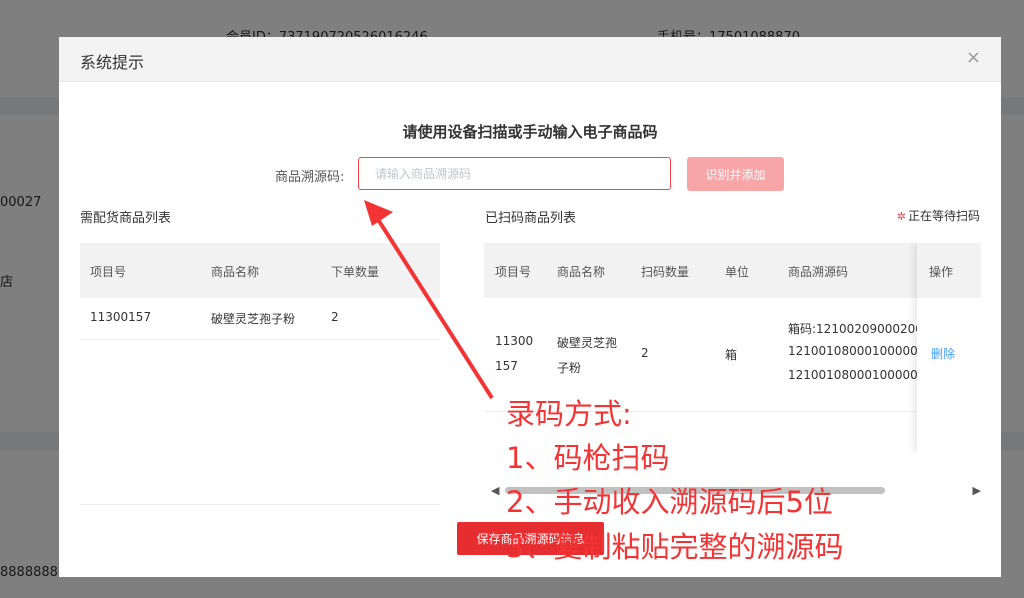 The height and width of the screenshot is (598, 1024). What do you see at coordinates (121, 317) in the screenshot?
I see `item-number-cell: 11300157` at bounding box center [121, 317].